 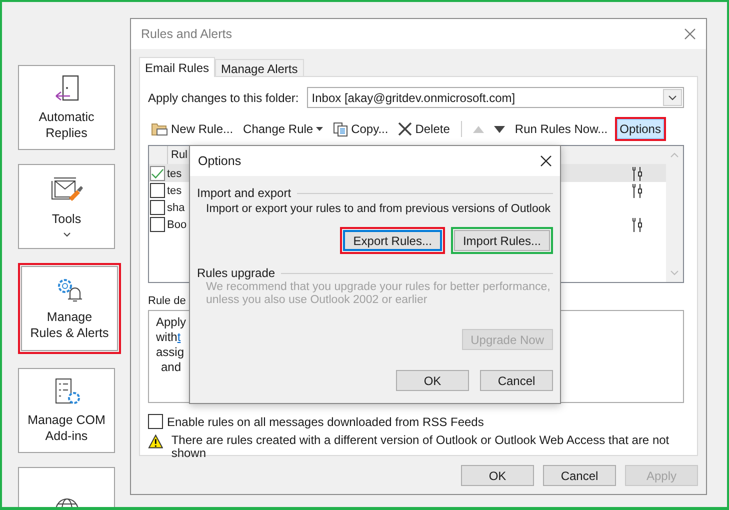 I want to click on description-text: and, so click(x=171, y=367).